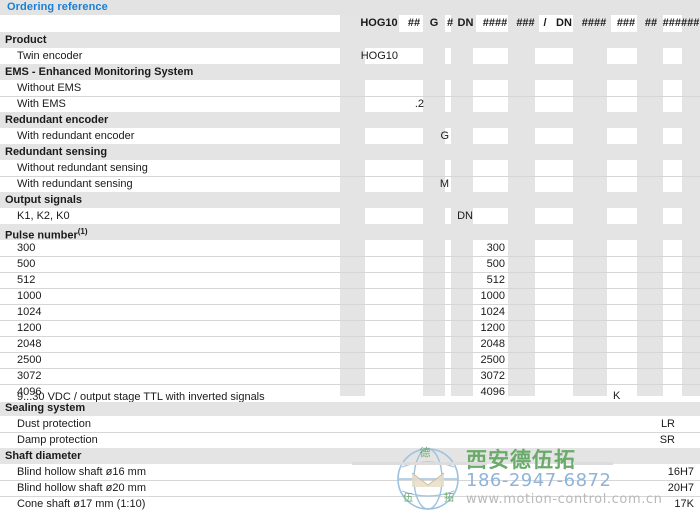 Image resolution: width=700 pixels, height=532 pixels. Describe the element at coordinates (350, 120) in the screenshot. I see `section-group-header: Redundant encoder` at that location.